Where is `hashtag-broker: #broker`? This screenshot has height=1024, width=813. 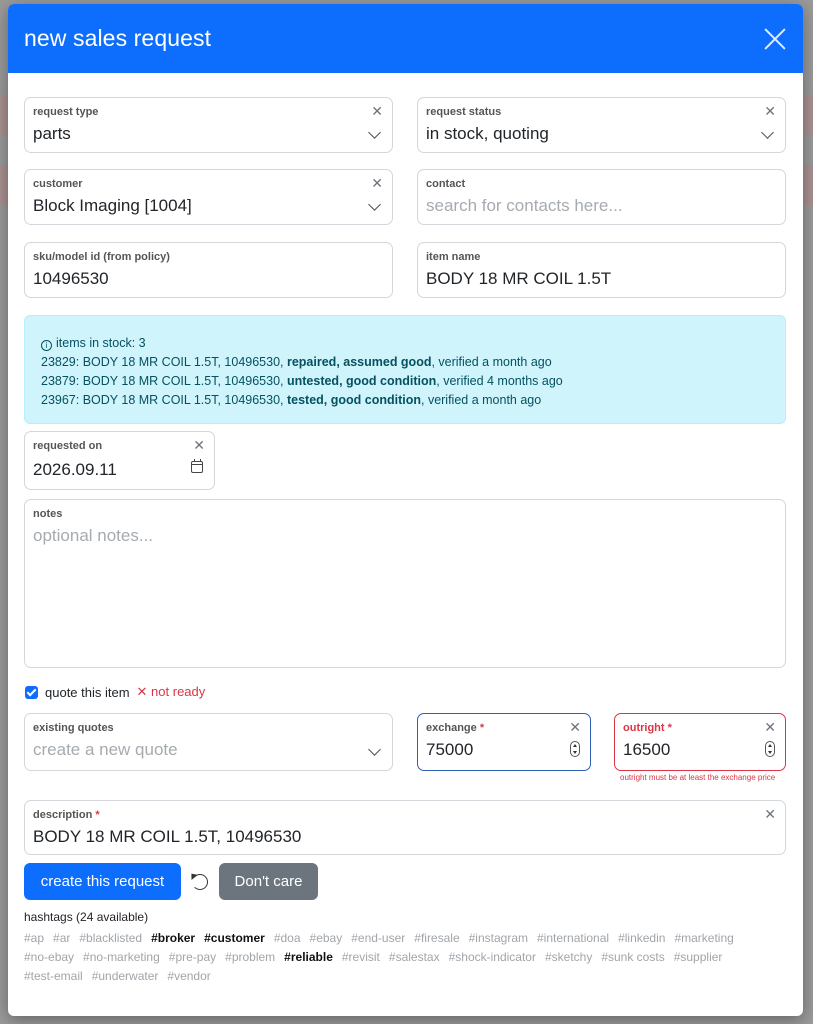 hashtag-broker: #broker is located at coordinates (173, 938).